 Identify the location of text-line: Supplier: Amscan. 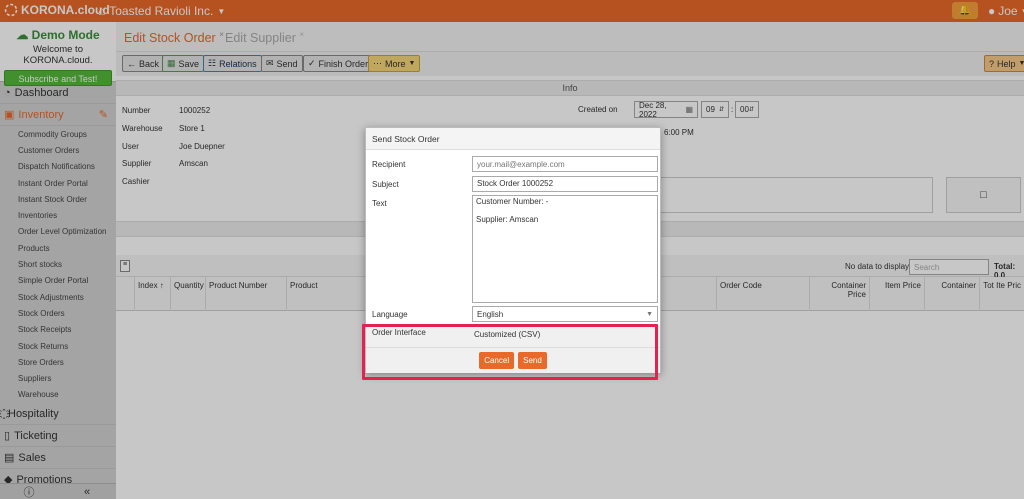
(507, 219).